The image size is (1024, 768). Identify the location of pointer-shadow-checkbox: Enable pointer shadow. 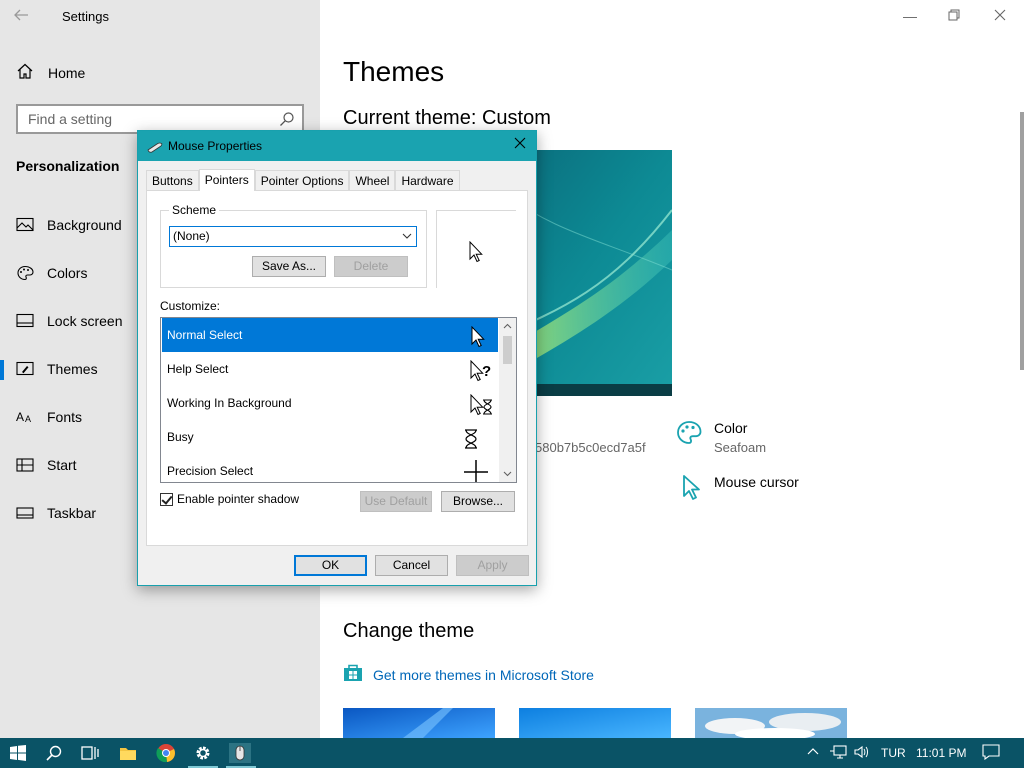
(229, 499).